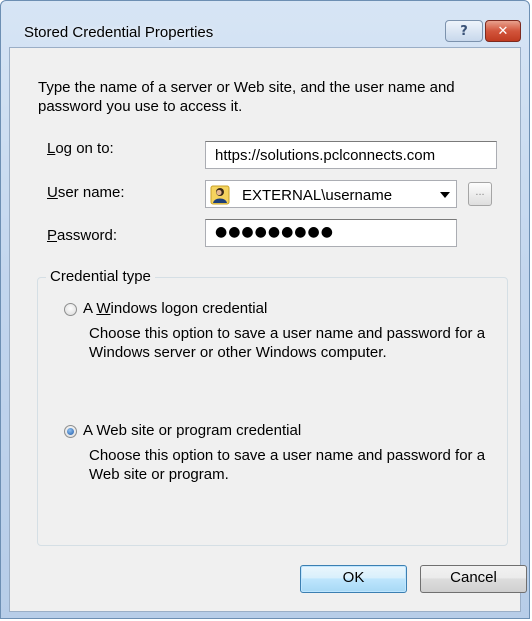 The height and width of the screenshot is (621, 532). What do you see at coordinates (70, 309) in the screenshot?
I see `windows-credential-radio` at bounding box center [70, 309].